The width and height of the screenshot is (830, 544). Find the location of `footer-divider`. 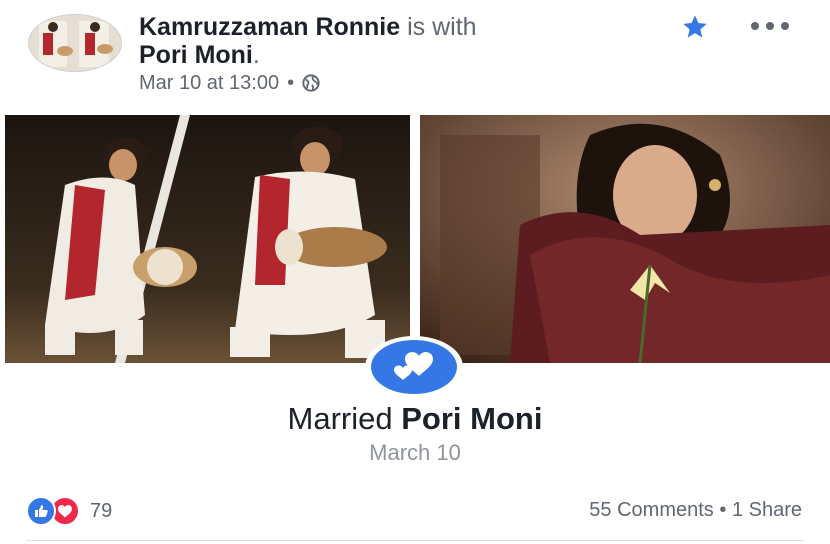

footer-divider is located at coordinates (415, 540).